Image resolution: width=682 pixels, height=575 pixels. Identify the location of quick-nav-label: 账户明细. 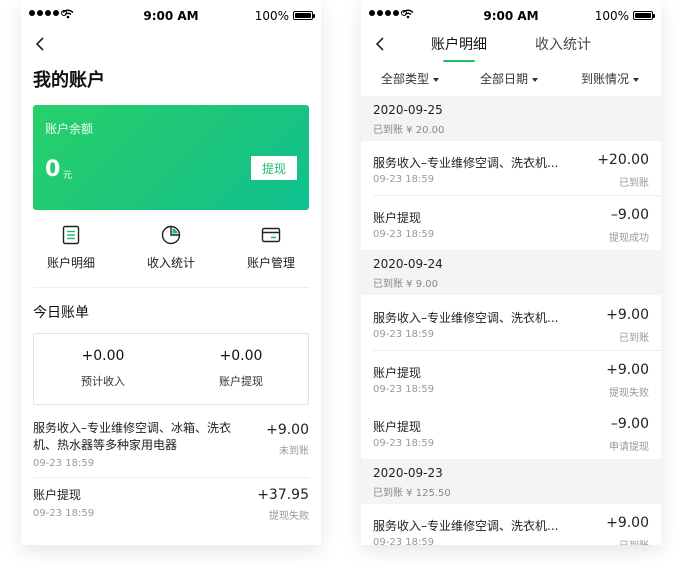
(70, 263).